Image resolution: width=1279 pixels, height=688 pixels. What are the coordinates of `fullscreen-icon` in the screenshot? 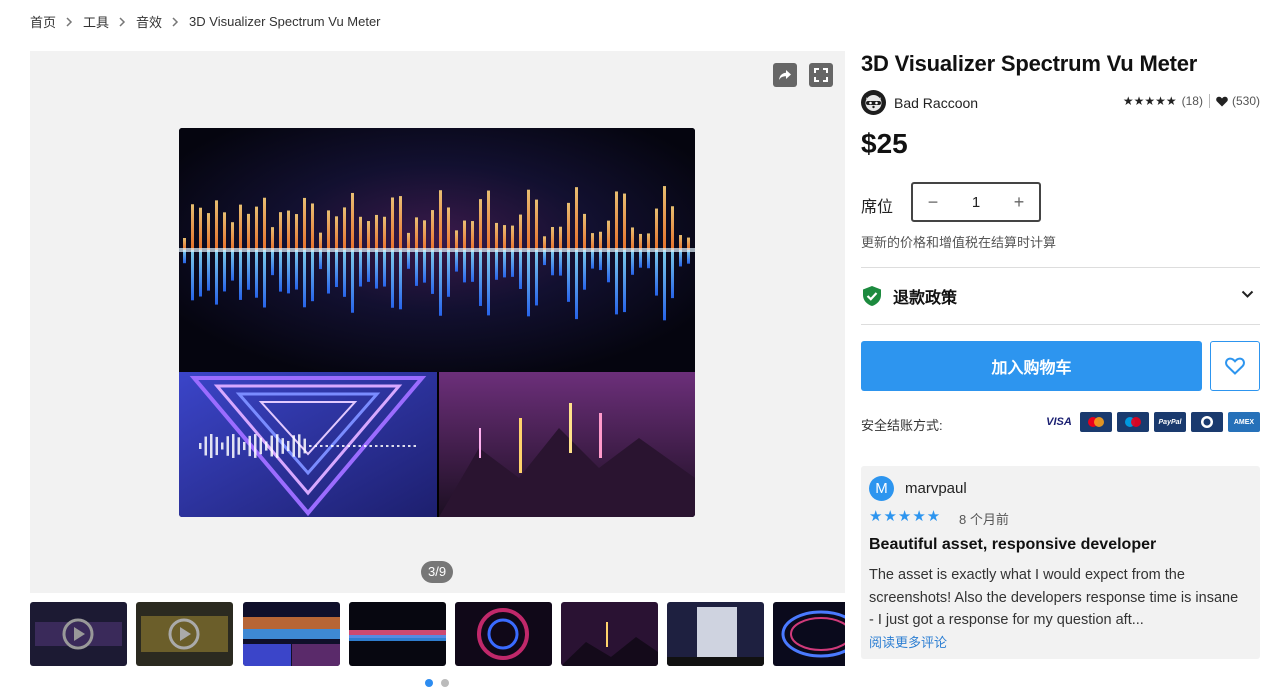 It's located at (821, 75).